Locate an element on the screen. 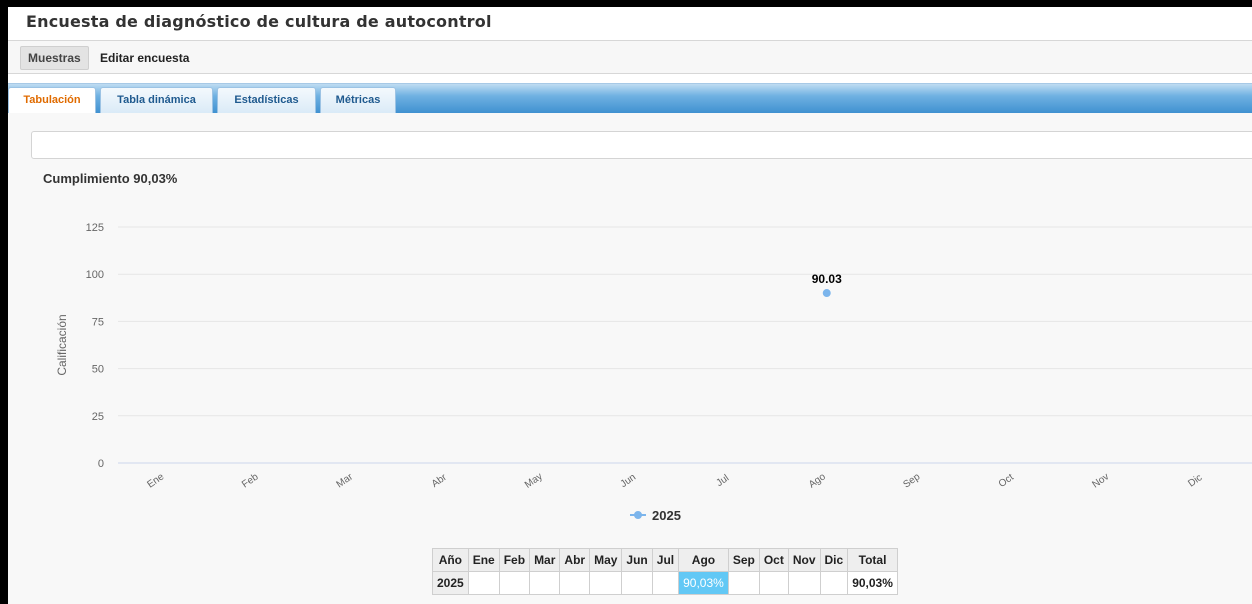 This screenshot has height=604, width=1252. y-axis-label: Calificación is located at coordinates (62, 344).